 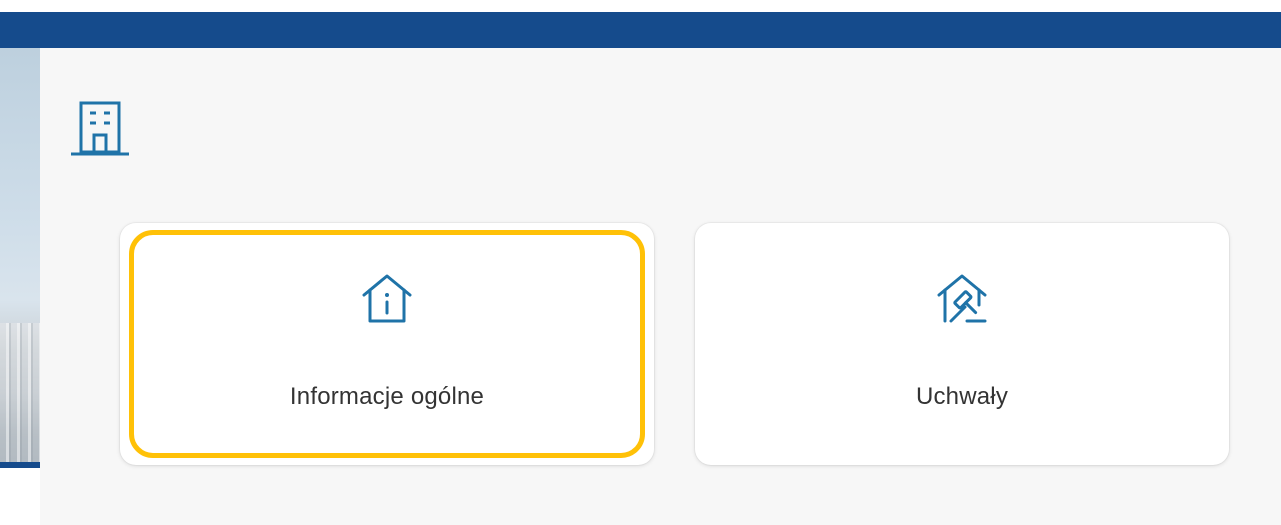 I want to click on side-strip-bottom, so click(x=20, y=496).